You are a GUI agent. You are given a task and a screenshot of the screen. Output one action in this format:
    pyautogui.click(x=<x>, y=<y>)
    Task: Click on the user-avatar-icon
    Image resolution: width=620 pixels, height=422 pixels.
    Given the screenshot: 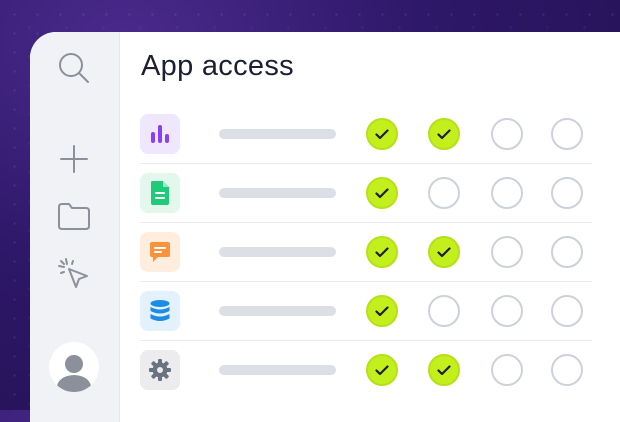 What is the action you would take?
    pyautogui.click(x=74, y=373)
    